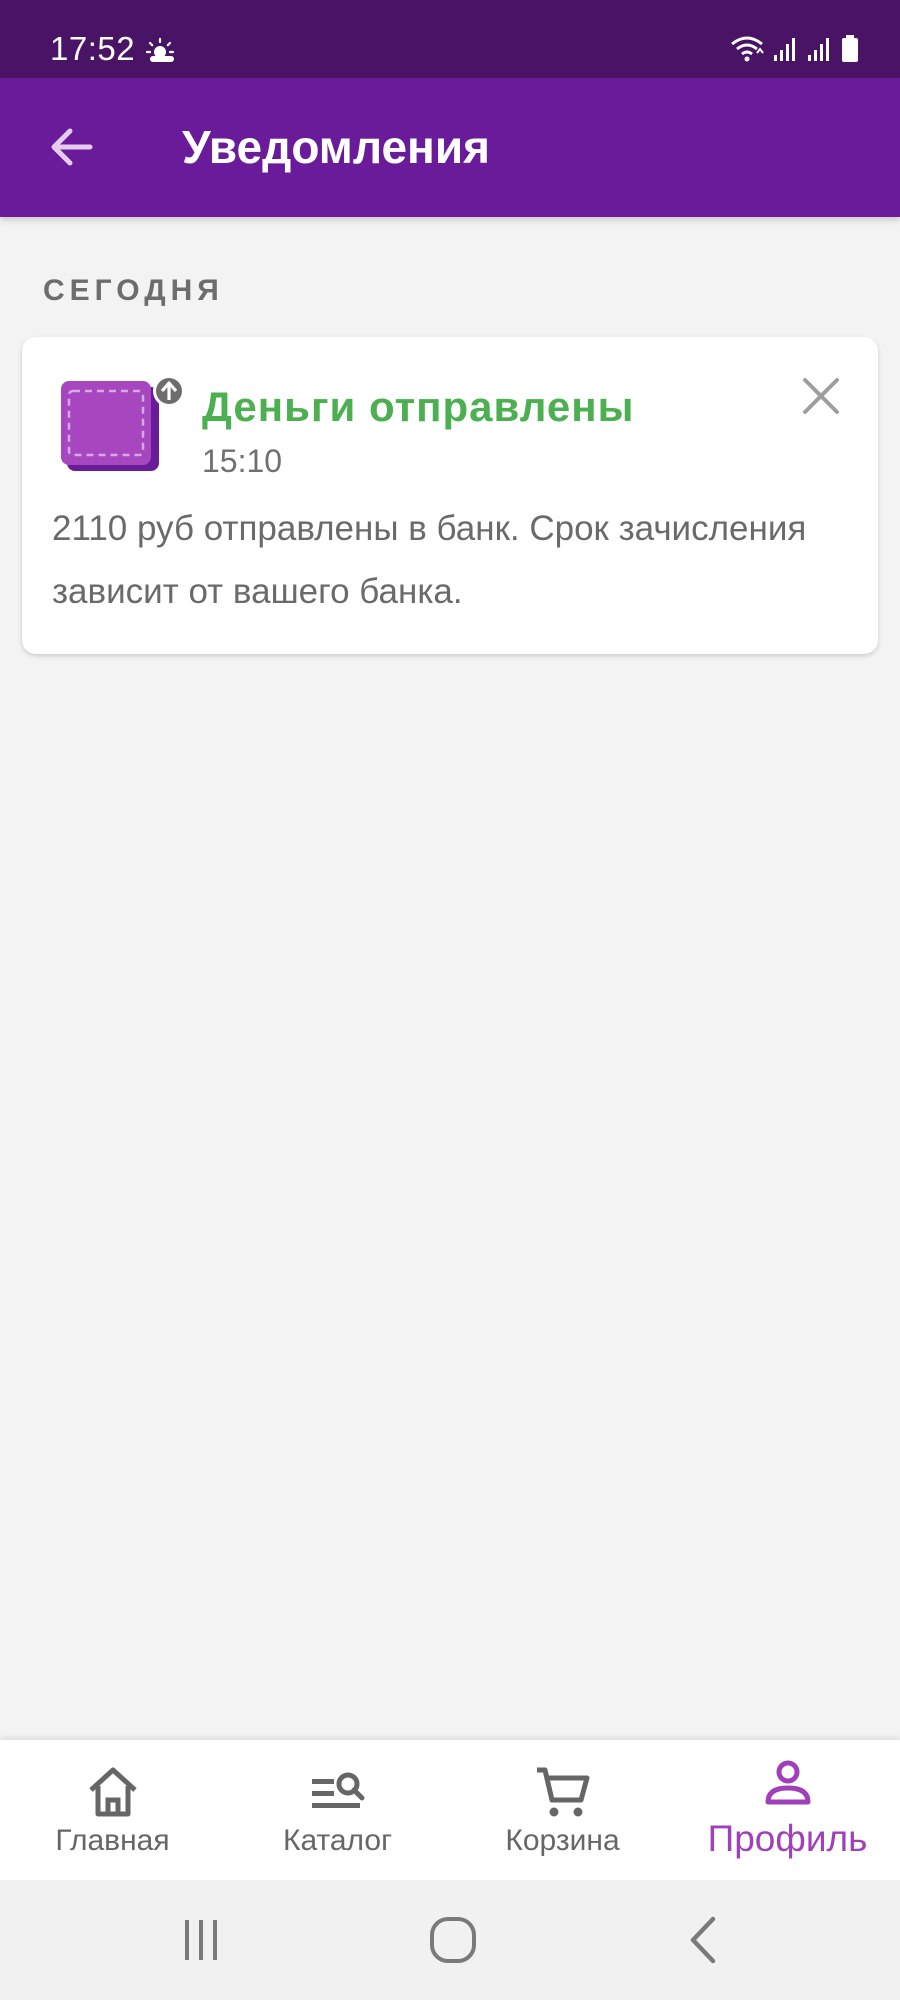 This screenshot has height=2000, width=900. Describe the element at coordinates (337, 1810) in the screenshot. I see `nav-item-catalog: Каталог` at that location.